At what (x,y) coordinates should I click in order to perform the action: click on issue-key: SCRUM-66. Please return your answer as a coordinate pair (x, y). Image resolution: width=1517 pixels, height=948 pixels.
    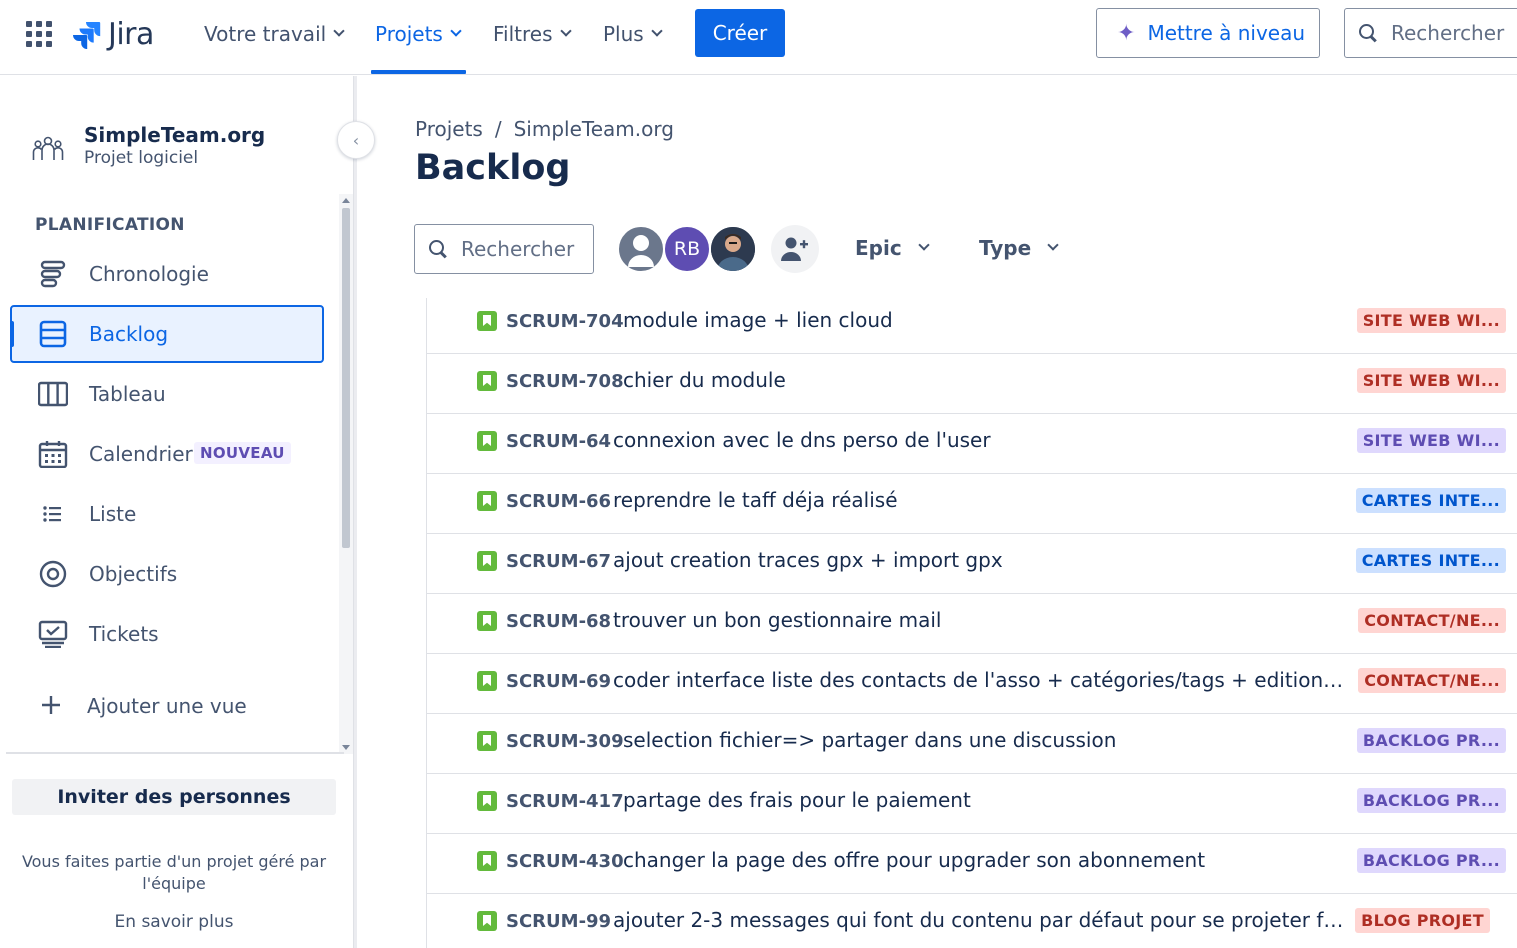
    Looking at the image, I should click on (558, 501).